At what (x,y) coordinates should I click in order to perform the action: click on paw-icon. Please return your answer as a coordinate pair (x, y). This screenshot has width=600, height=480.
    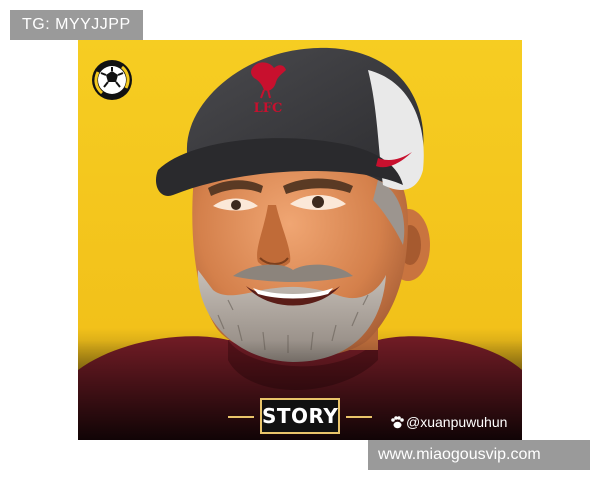
    Looking at the image, I should click on (397, 422).